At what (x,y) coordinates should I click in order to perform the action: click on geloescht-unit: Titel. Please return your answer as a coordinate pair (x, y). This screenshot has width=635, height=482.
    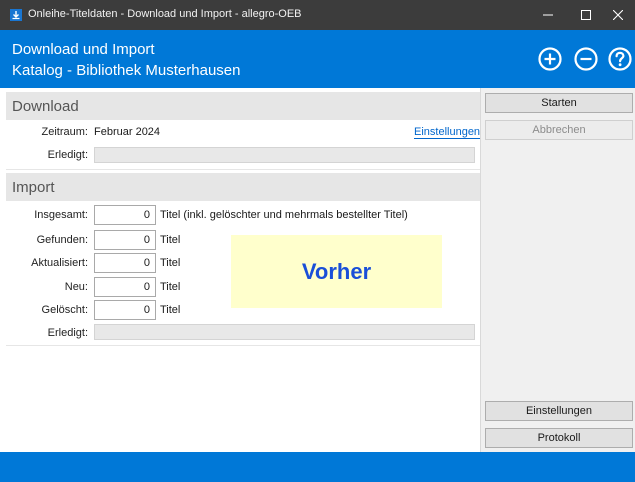
    Looking at the image, I should click on (170, 310).